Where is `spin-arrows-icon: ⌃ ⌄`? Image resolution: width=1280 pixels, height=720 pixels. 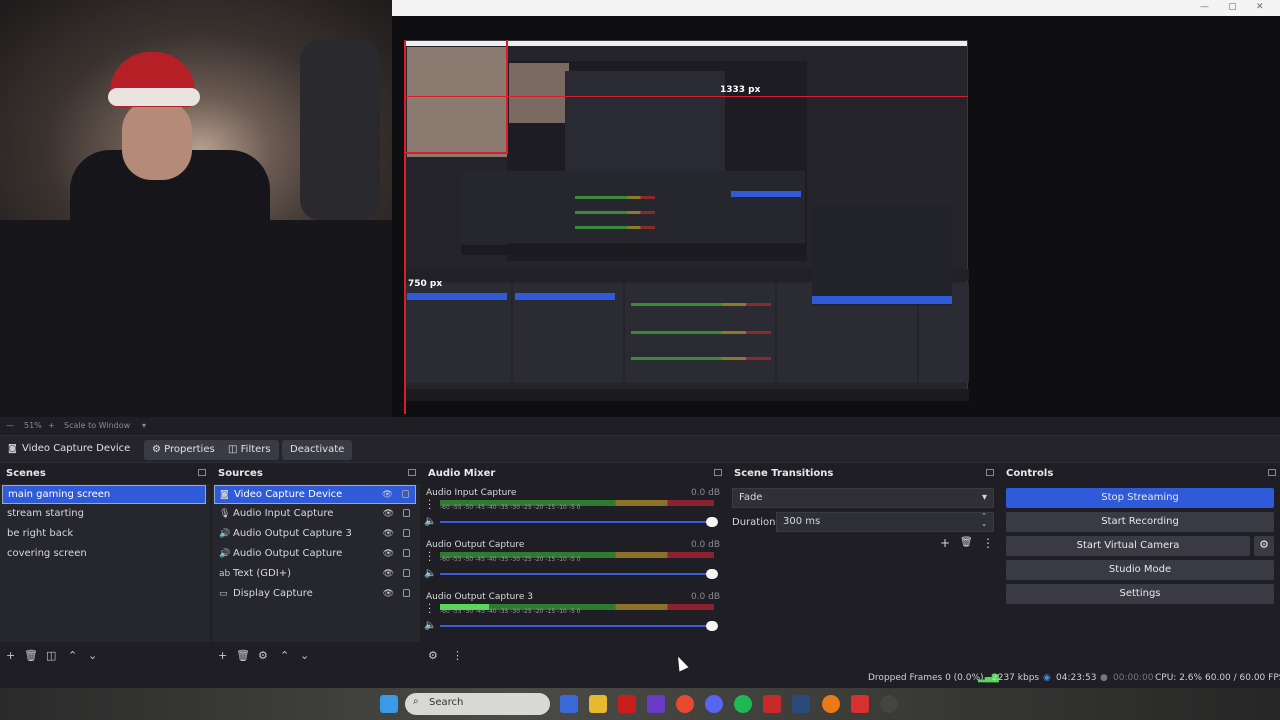
spin-arrows-icon: ⌃ ⌄ is located at coordinates (984, 520).